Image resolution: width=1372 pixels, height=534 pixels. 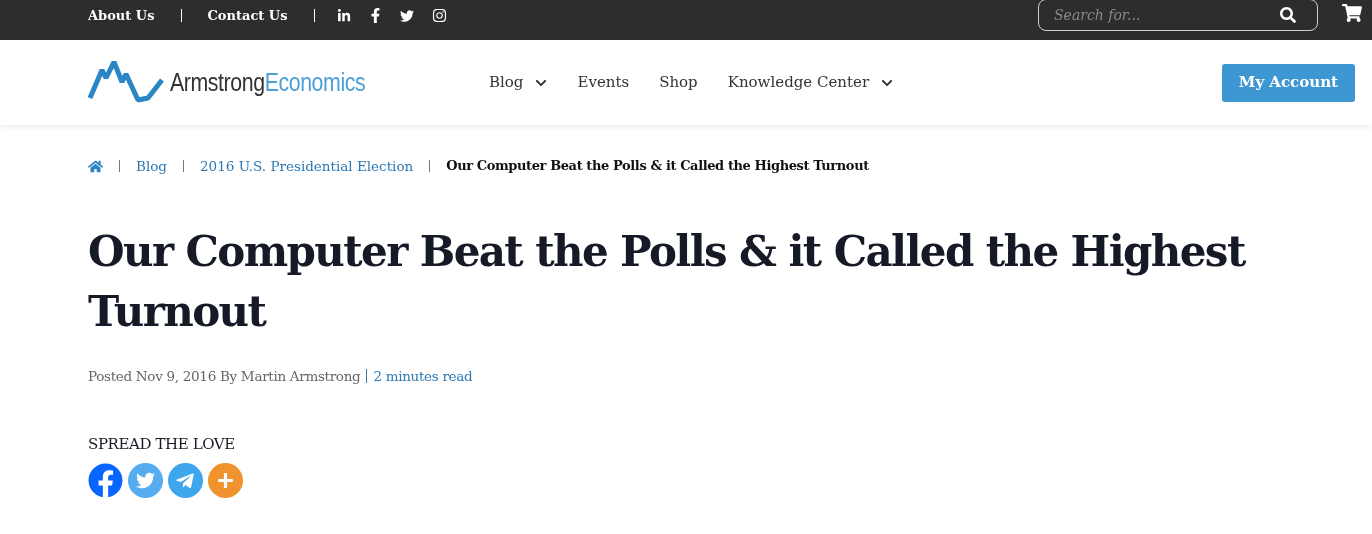 What do you see at coordinates (343, 15) in the screenshot?
I see `linkedin-icon` at bounding box center [343, 15].